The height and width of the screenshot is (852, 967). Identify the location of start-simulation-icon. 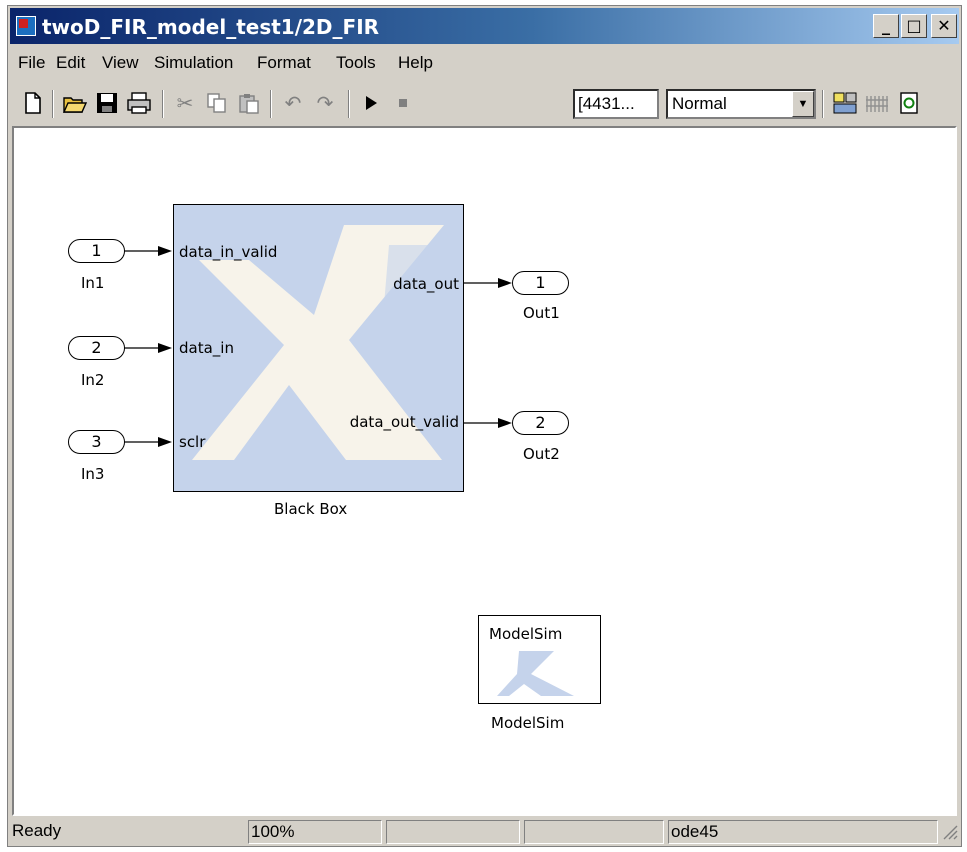
(371, 103).